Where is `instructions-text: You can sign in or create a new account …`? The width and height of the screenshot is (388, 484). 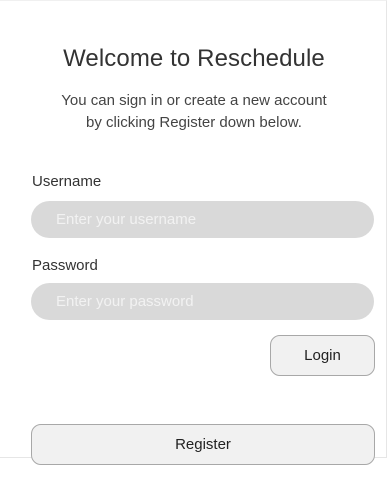
instructions-text: You can sign in or create a new account … is located at coordinates (194, 112).